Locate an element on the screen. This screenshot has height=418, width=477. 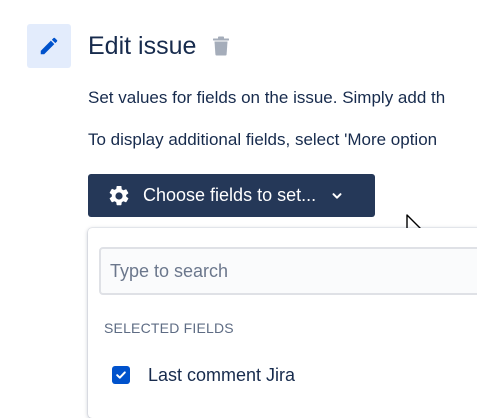
trash-icon is located at coordinates (221, 46).